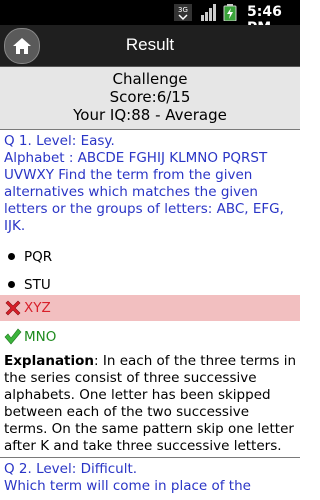 This screenshot has height=500, width=320. What do you see at coordinates (150, 308) in the screenshot?
I see `option-xyz-wrong: XYZ` at bounding box center [150, 308].